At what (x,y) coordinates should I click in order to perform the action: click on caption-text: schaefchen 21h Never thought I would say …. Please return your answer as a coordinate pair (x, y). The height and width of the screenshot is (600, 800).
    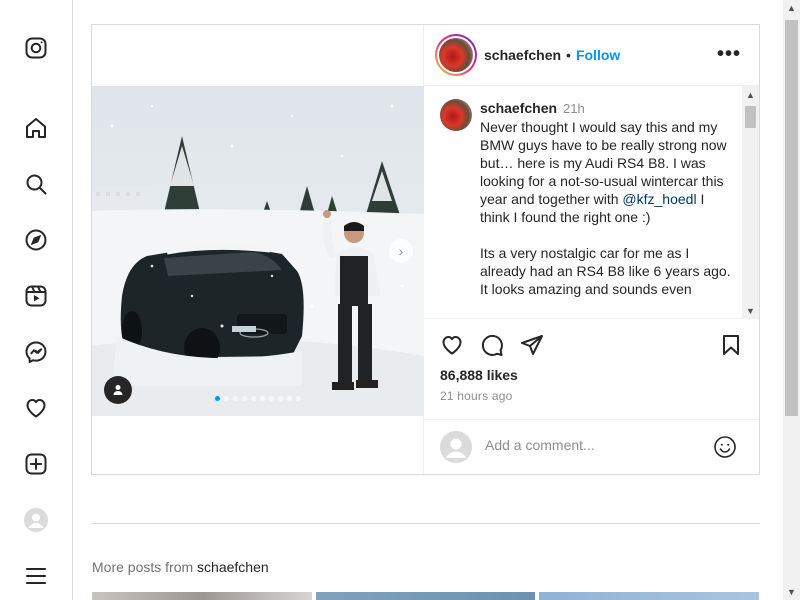
    Looking at the image, I should click on (606, 198).